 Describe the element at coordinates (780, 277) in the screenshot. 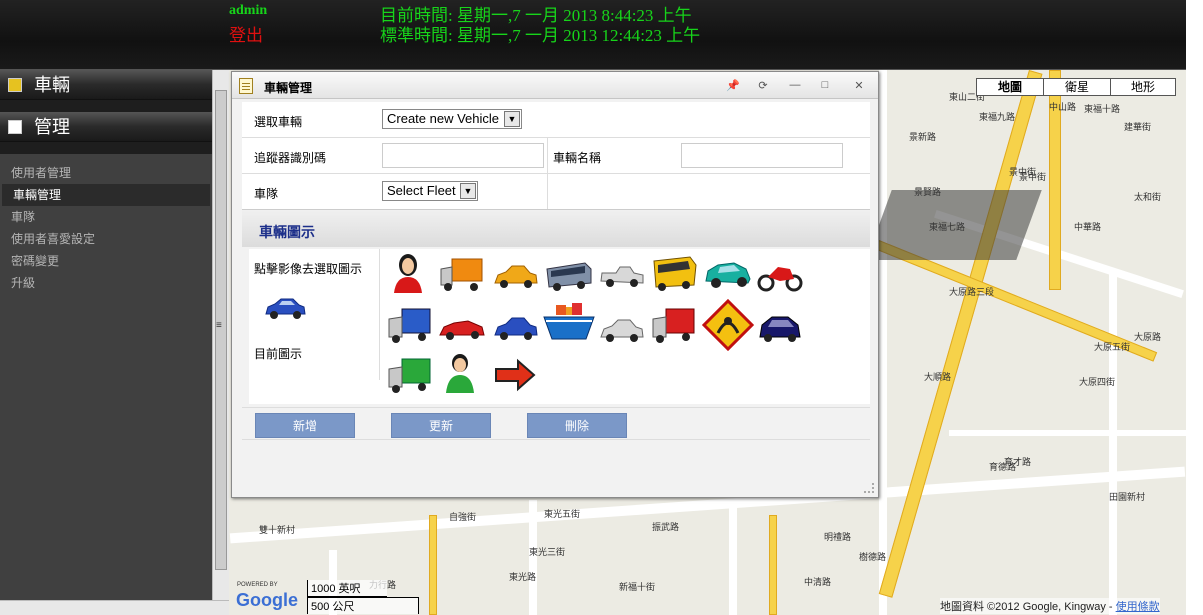

I see `motorcycle-red-icon` at that location.